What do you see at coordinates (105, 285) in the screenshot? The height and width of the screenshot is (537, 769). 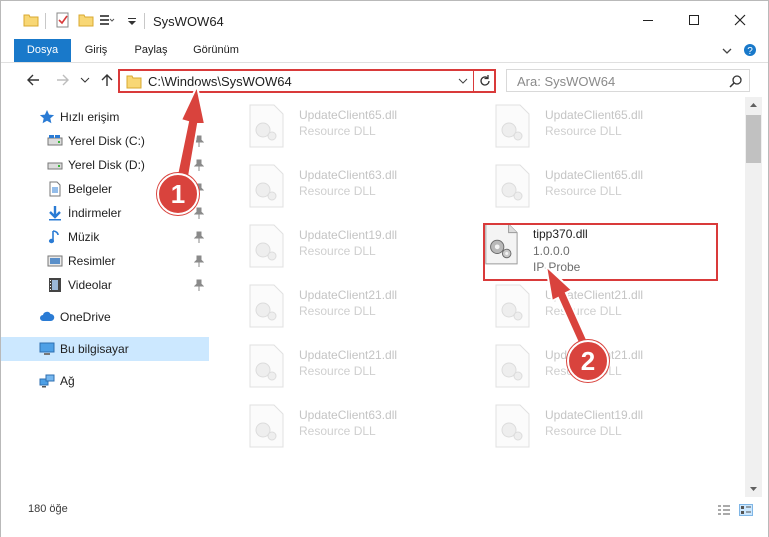 I see `sidebar-item-videos: Videolar` at bounding box center [105, 285].